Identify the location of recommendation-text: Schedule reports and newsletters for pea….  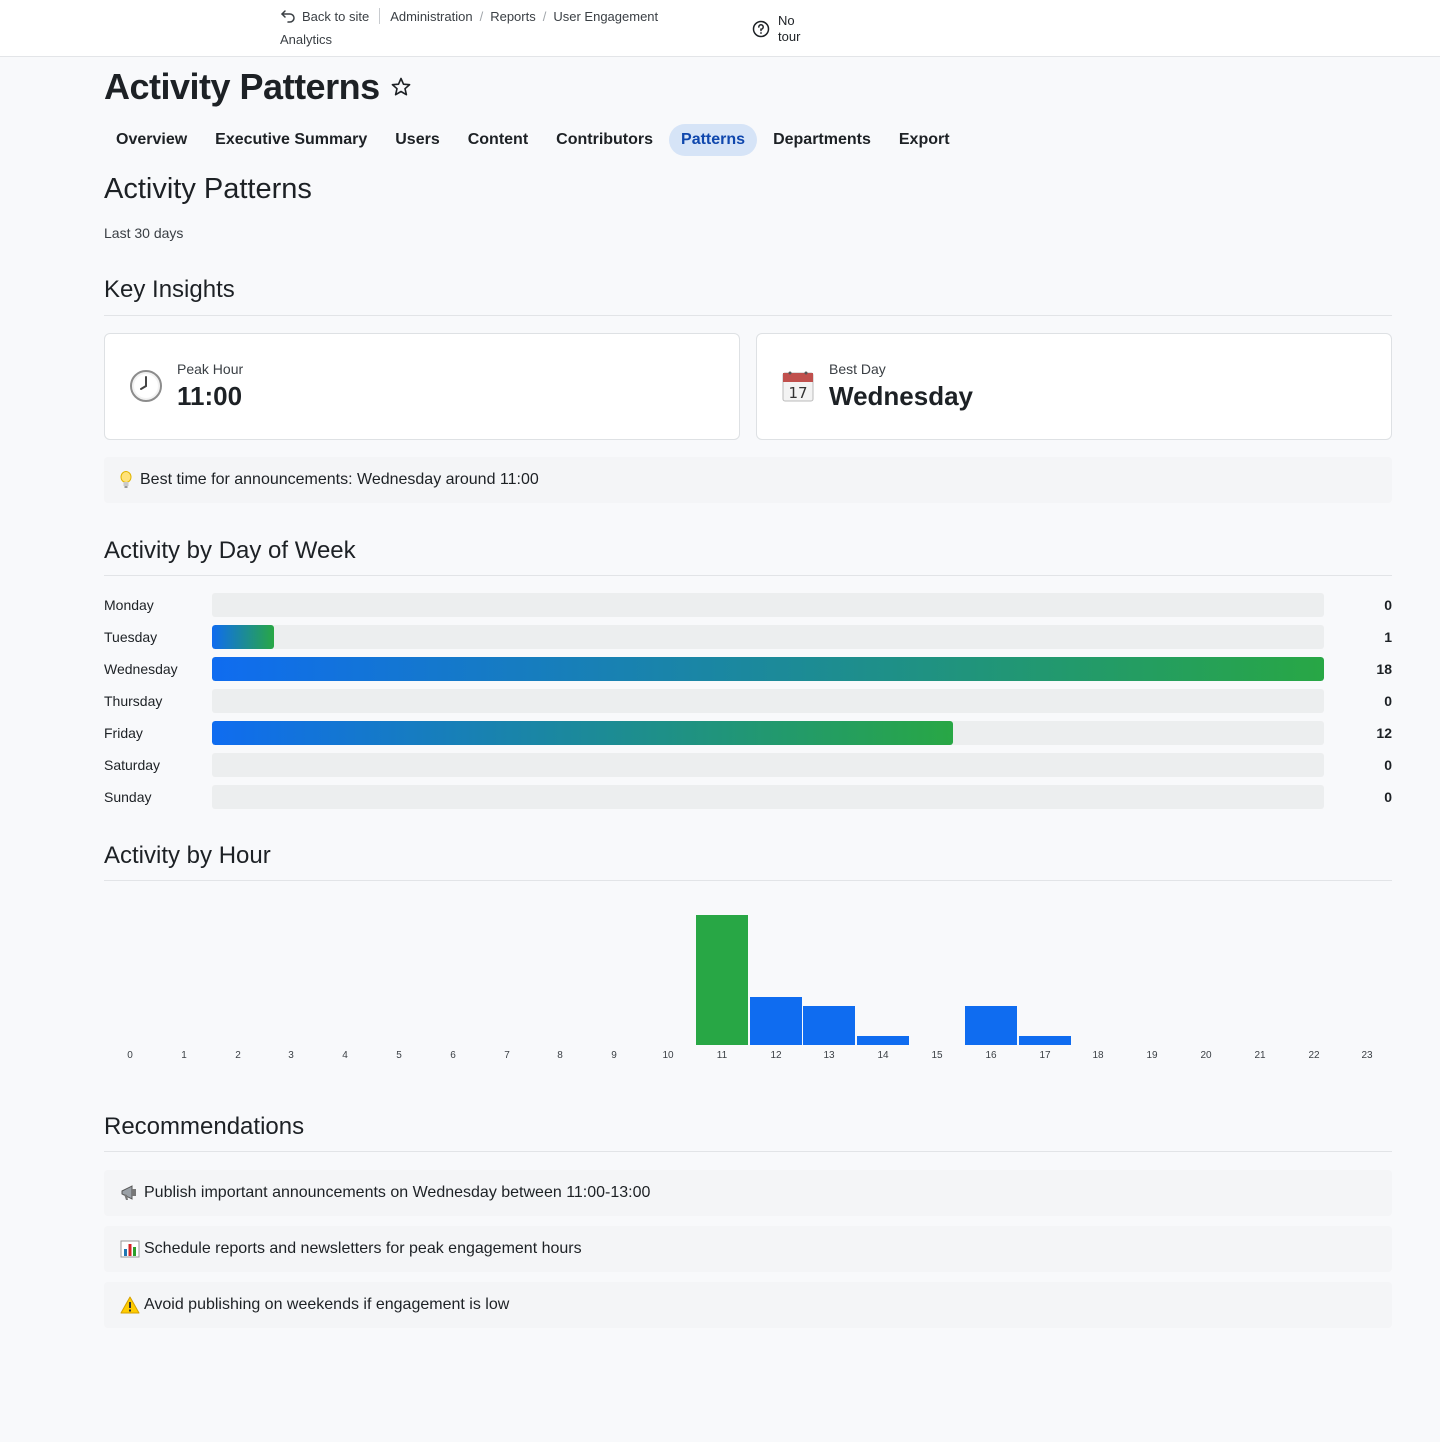
(363, 1248).